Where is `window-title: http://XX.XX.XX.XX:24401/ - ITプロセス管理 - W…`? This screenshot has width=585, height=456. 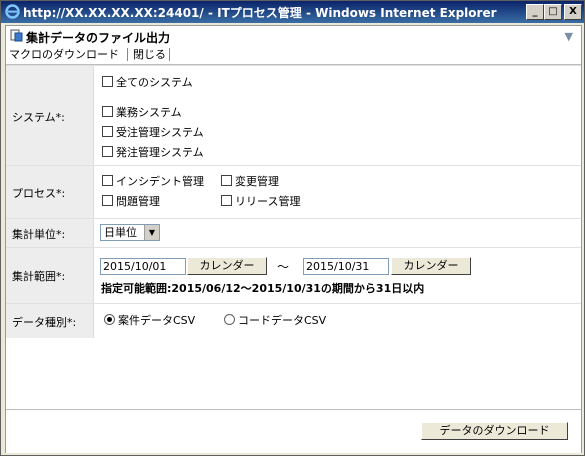
window-title: http://XX.XX.XX.XX:24401/ - ITプロセス管理 - W… is located at coordinates (260, 13).